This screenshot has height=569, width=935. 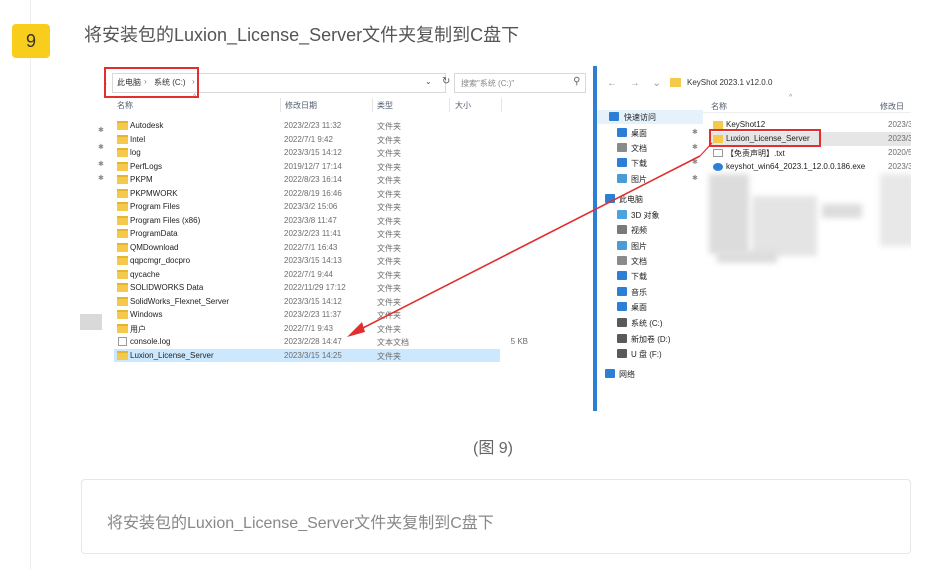 I want to click on file-row: Program Files (x86) 2023/3/8 11:47 文件夹, so click(x=307, y=221).